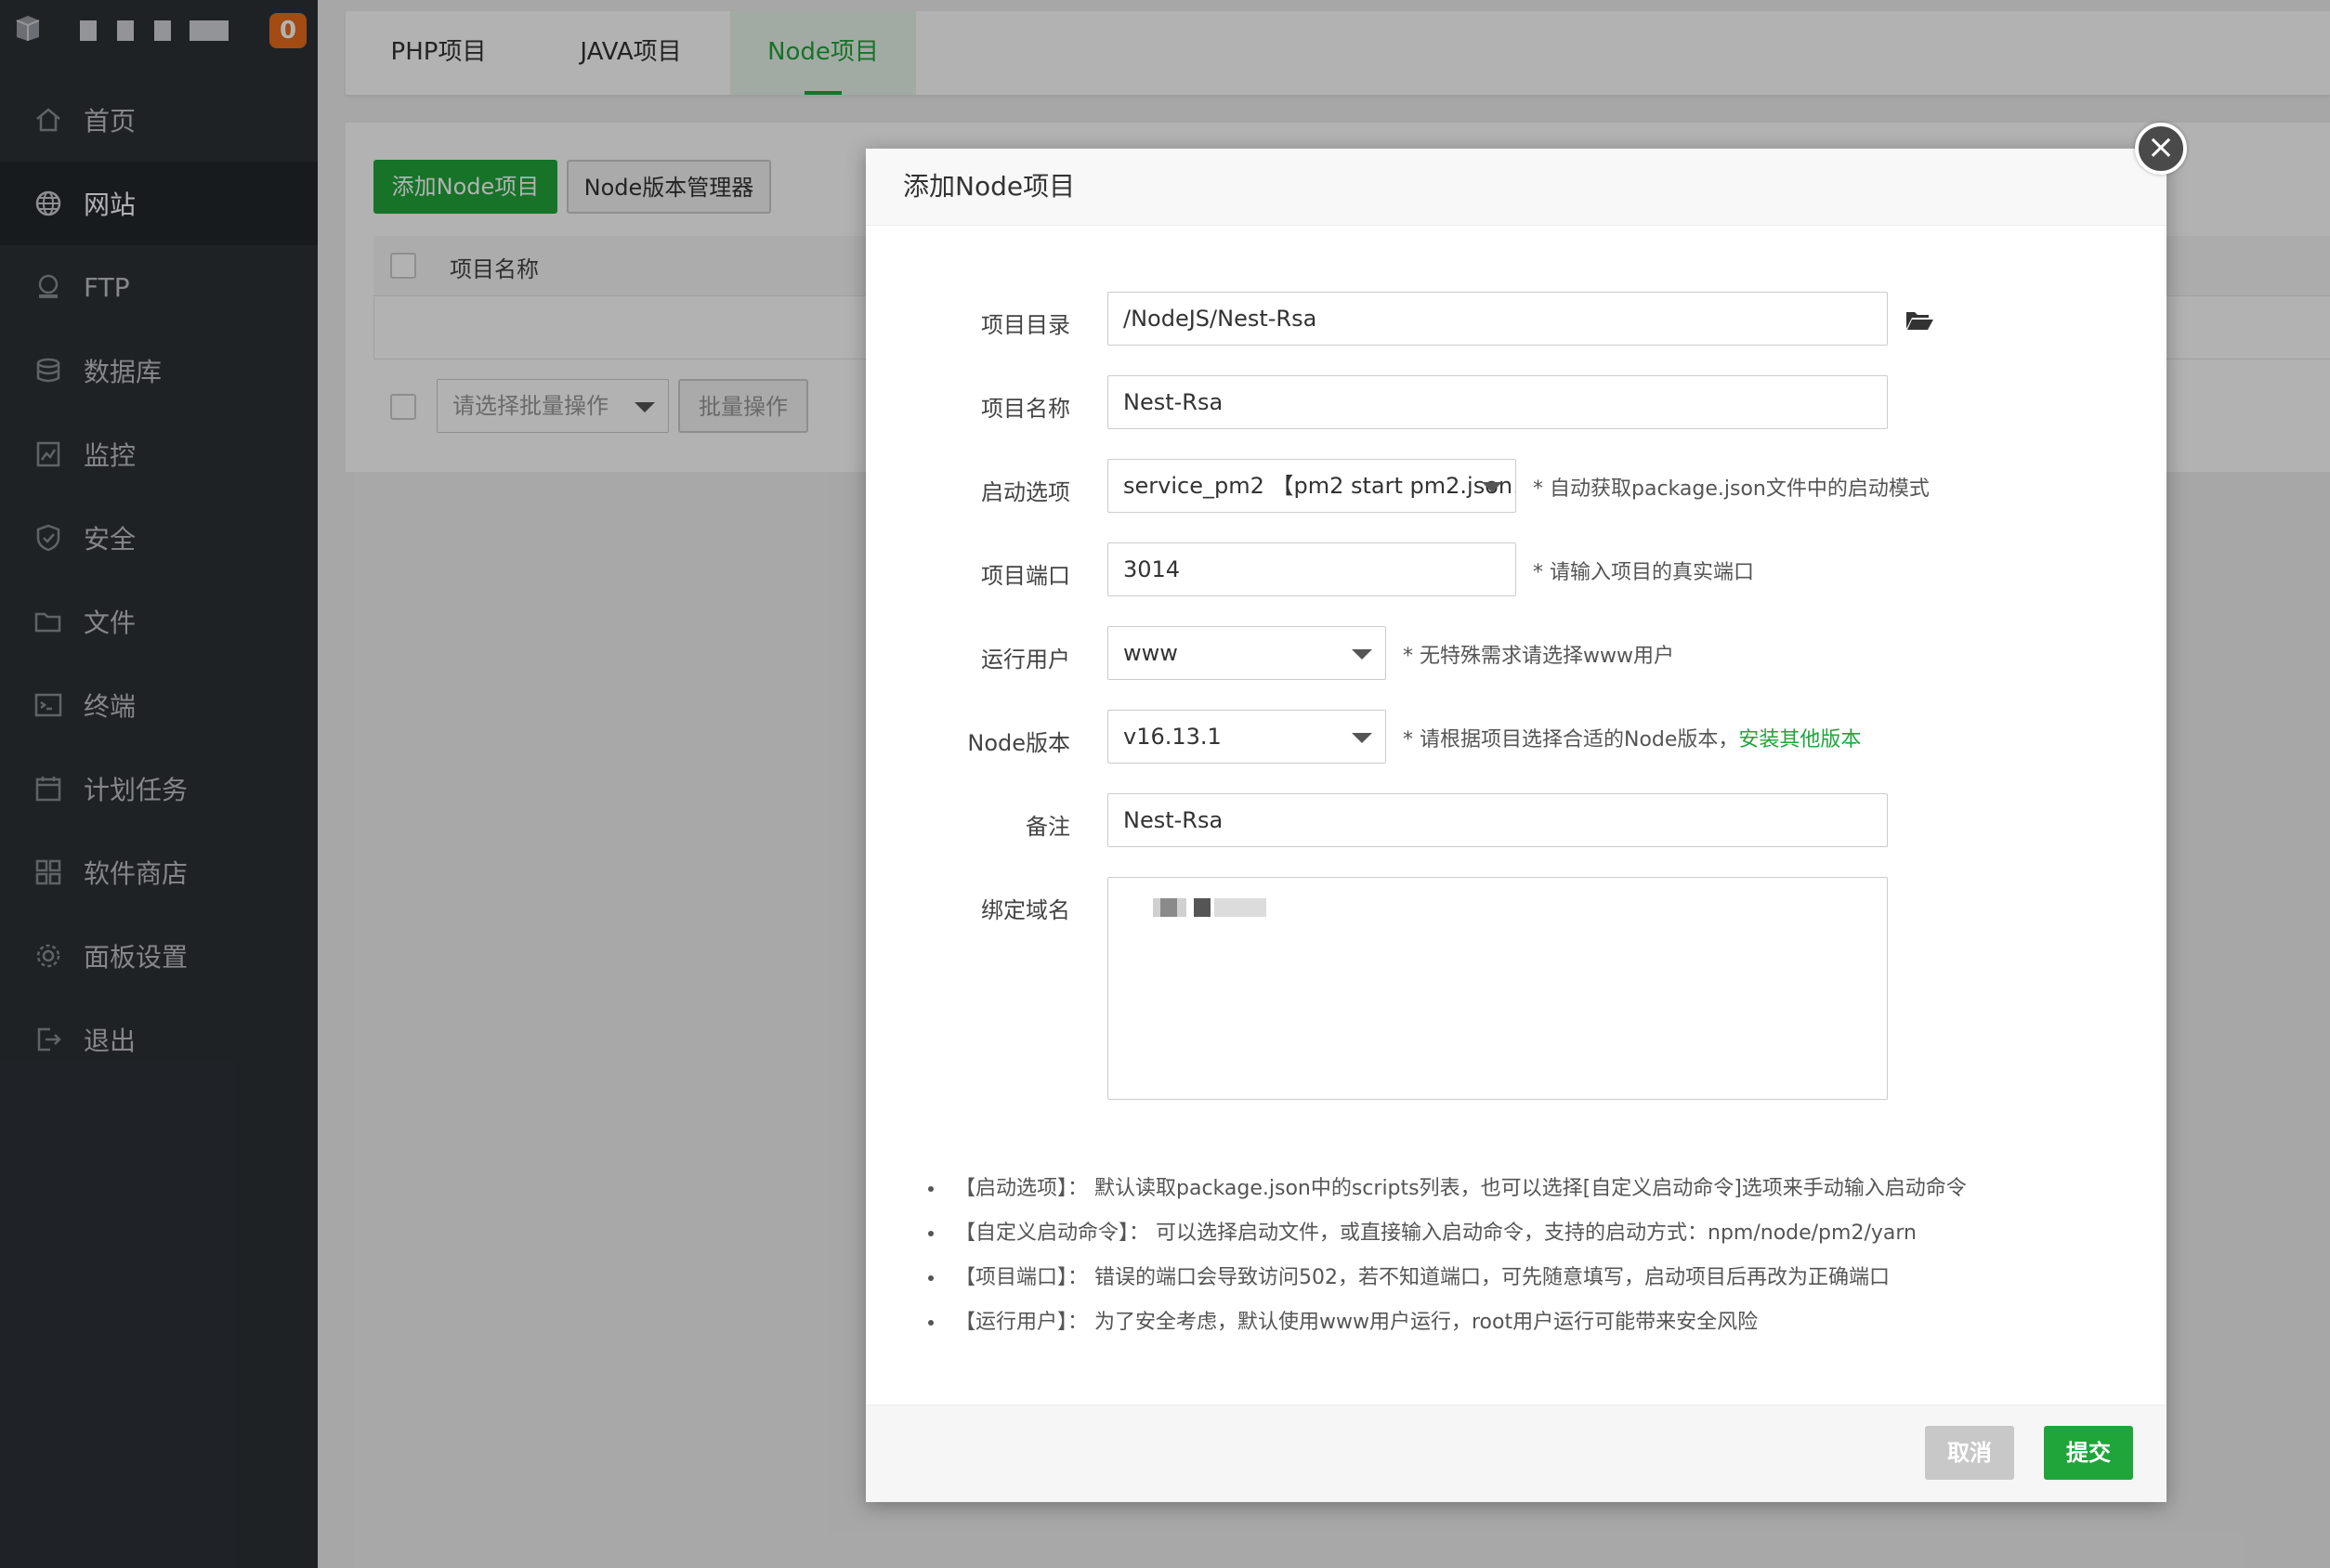 This screenshot has height=1568, width=2330. Describe the element at coordinates (1969, 1453) in the screenshot. I see `cancel-button: 取消` at that location.